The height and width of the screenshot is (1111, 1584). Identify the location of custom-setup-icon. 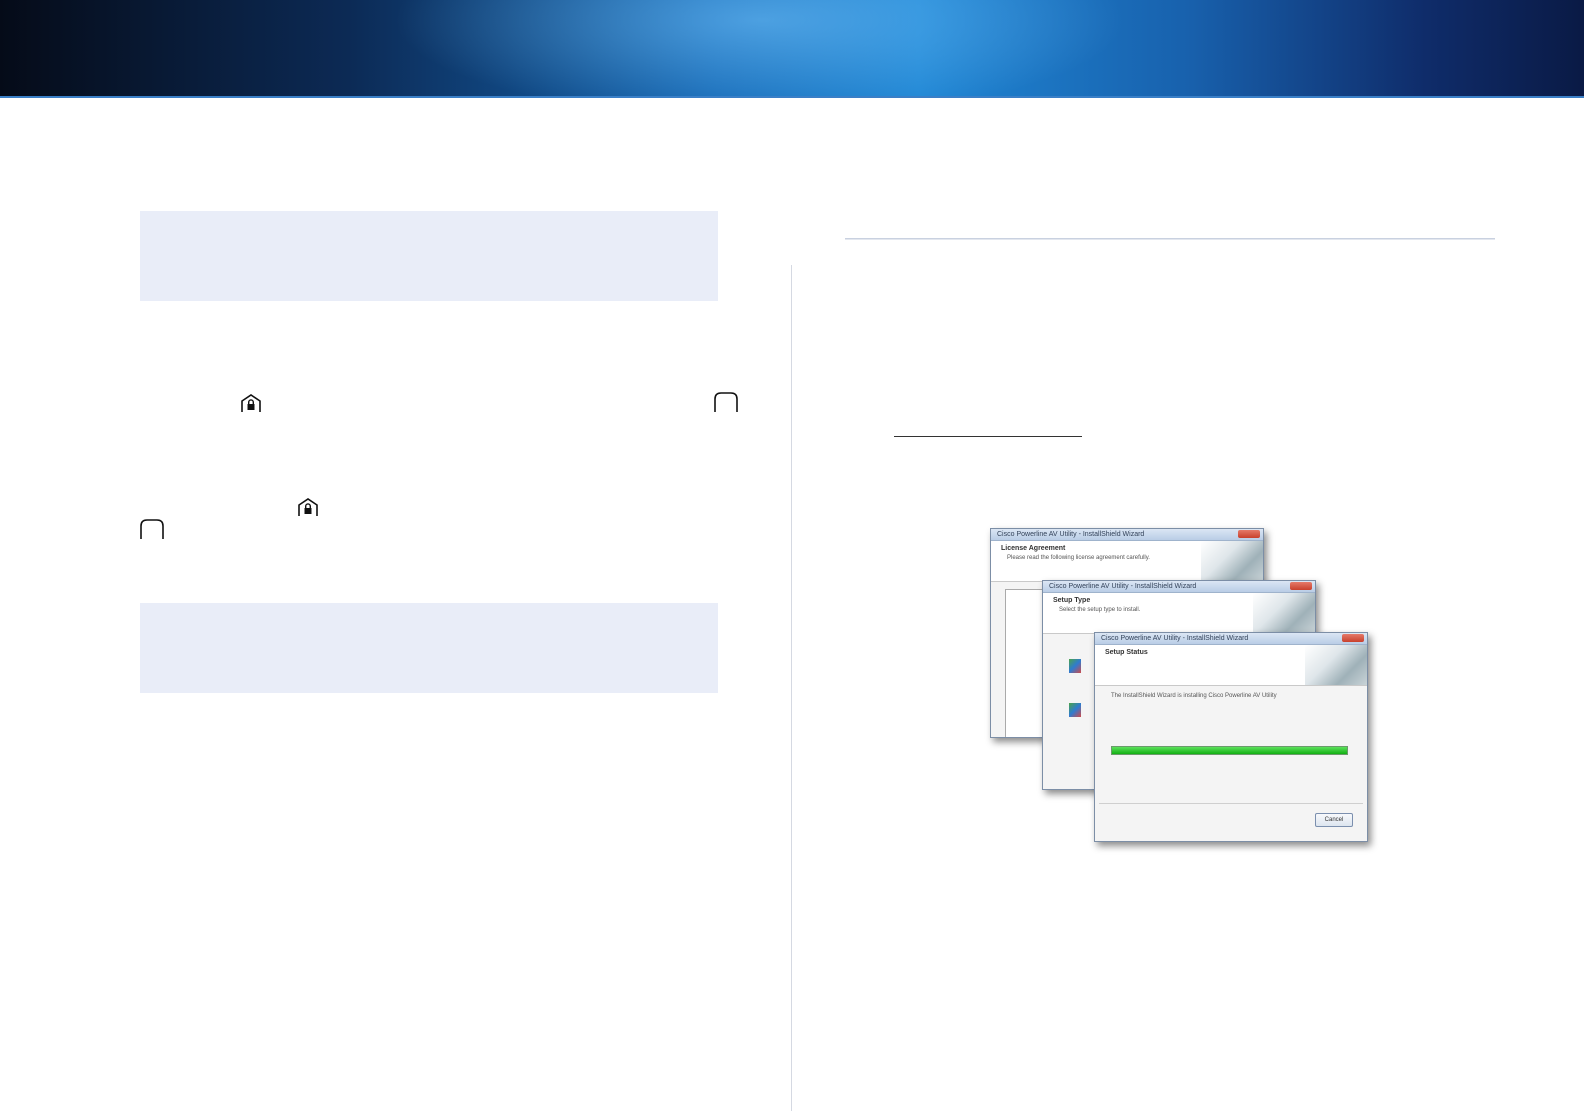
(1075, 710).